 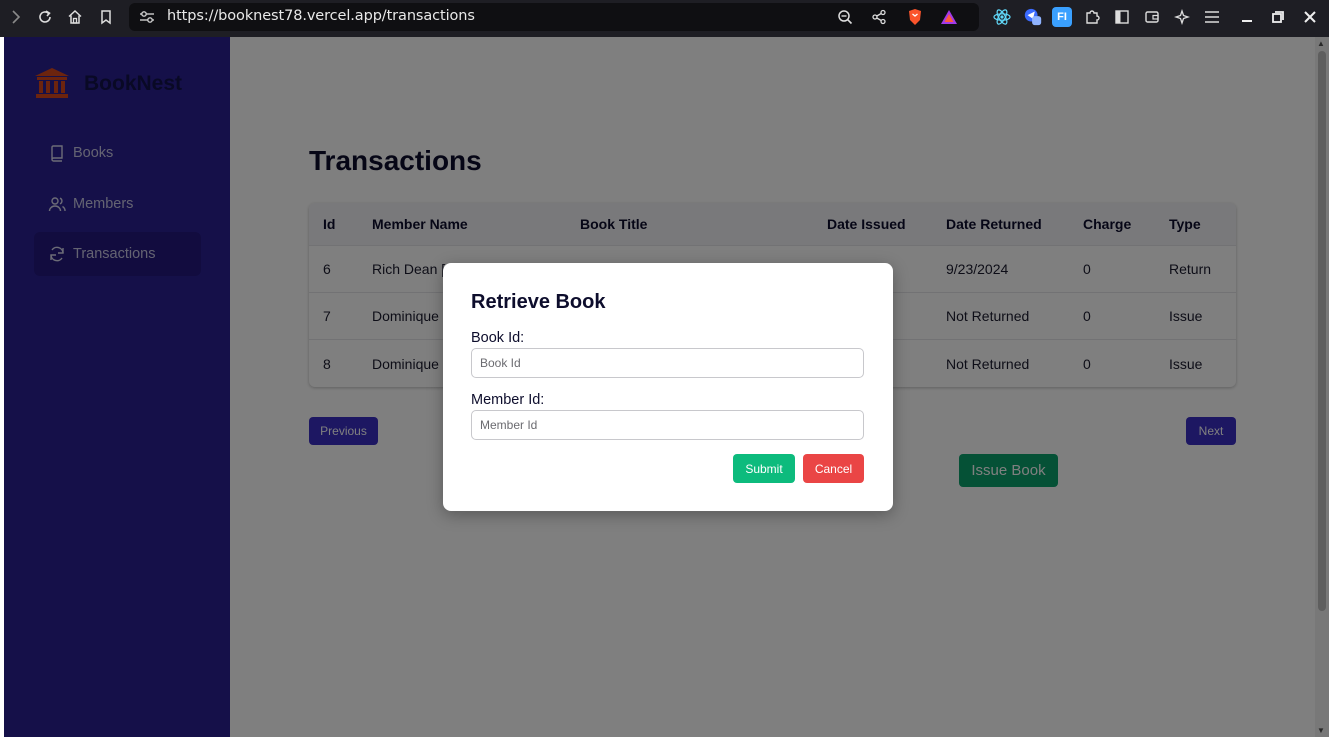 I want to click on submit-button: Submit, so click(x=764, y=468).